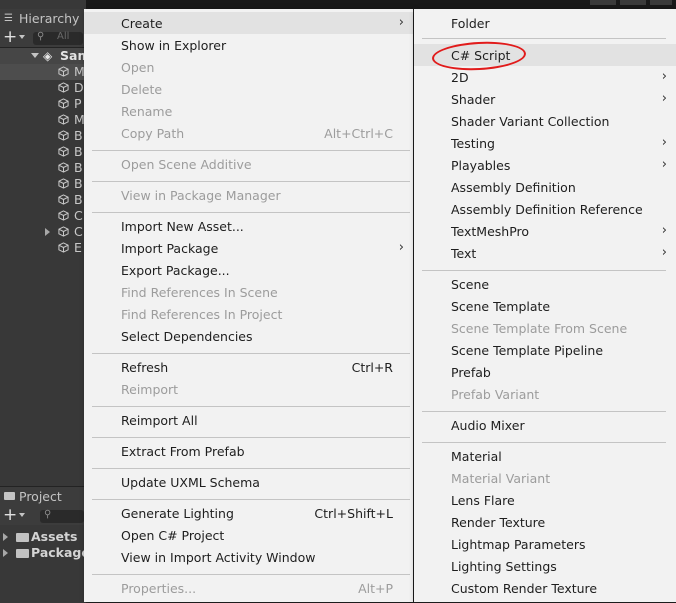 This screenshot has width=676, height=603. I want to click on create-item-text: Text ›, so click(545, 253).